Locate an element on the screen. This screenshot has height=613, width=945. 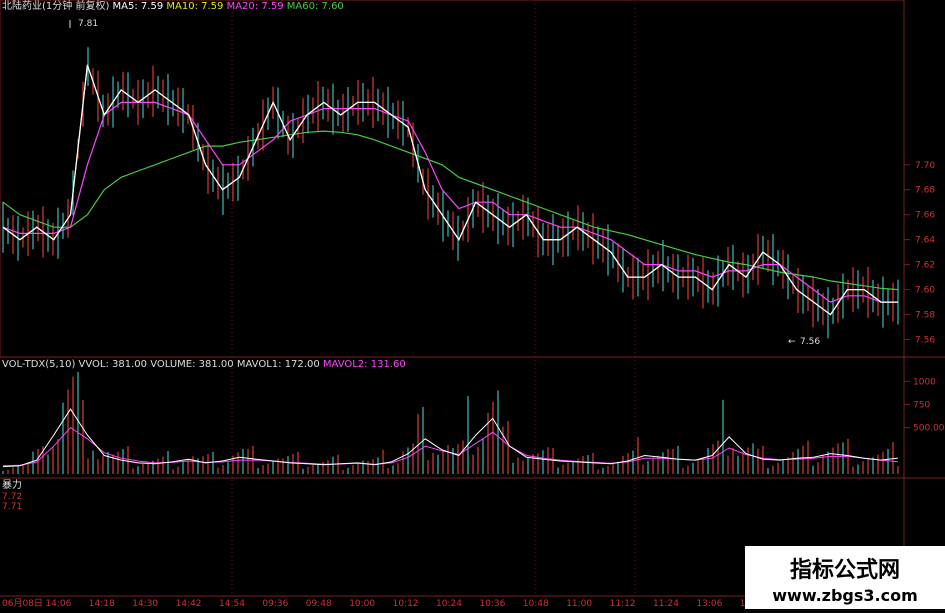
mavol2-line is located at coordinates (450, 446).